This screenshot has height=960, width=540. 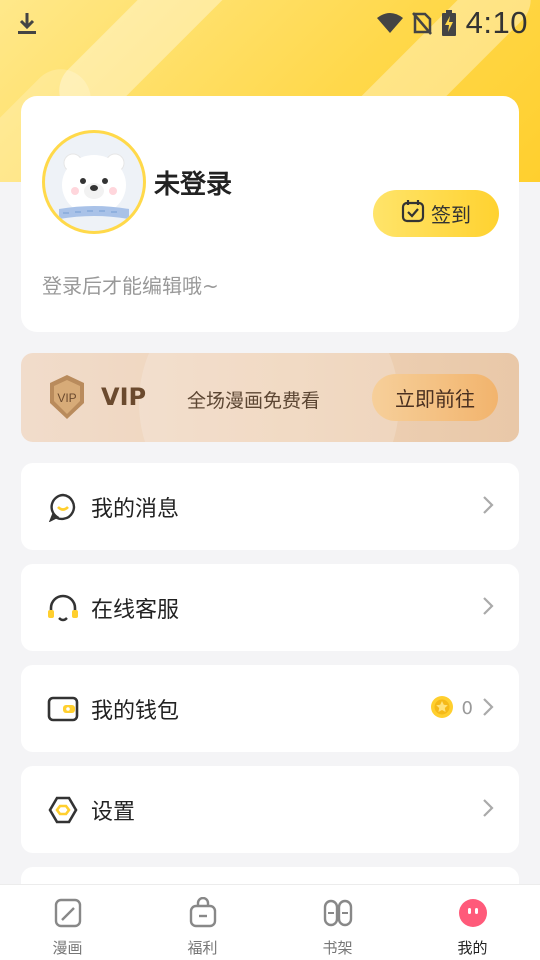 What do you see at coordinates (94, 186) in the screenshot?
I see `polar-bear-avatar` at bounding box center [94, 186].